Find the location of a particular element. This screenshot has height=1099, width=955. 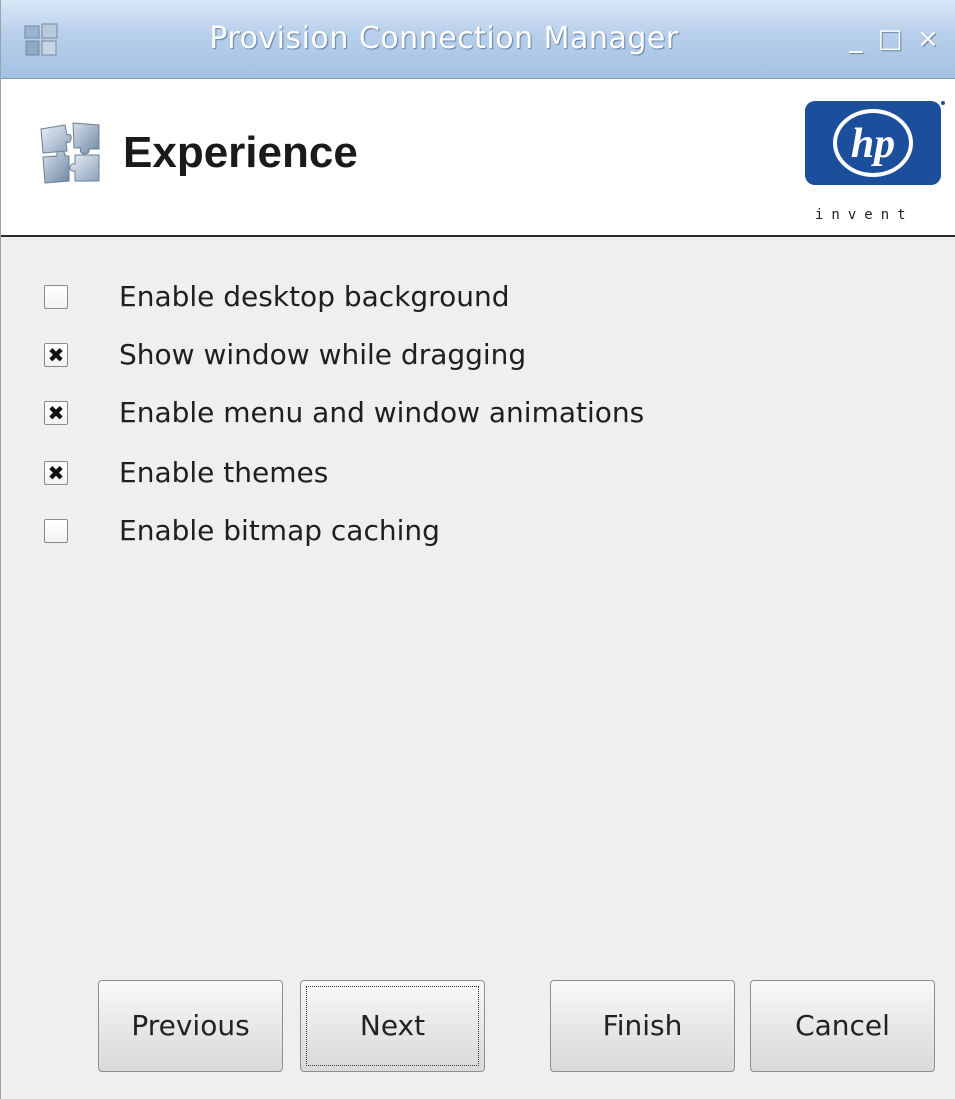

title-bar: Provision Connection Manager _ □ × is located at coordinates (478, 39).